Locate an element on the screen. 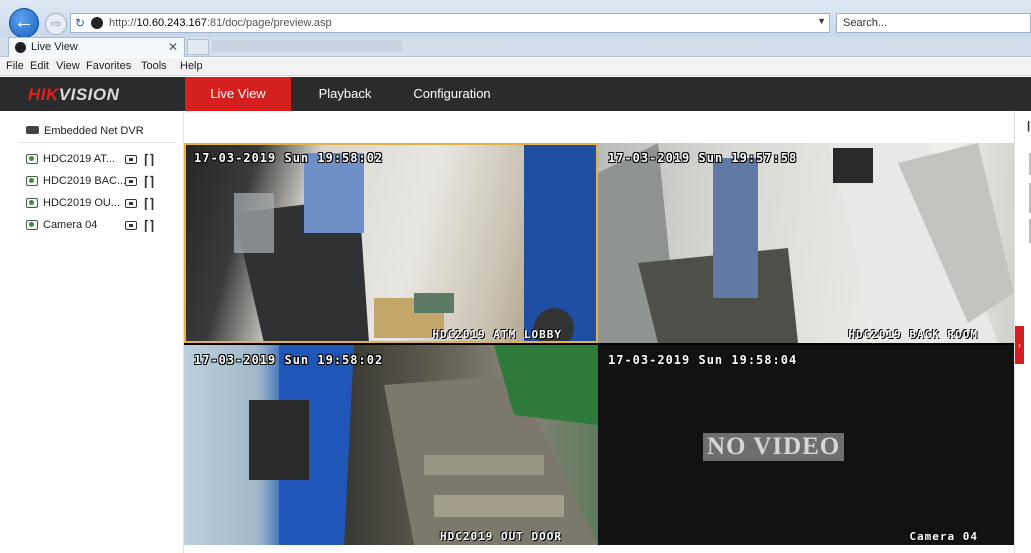 The height and width of the screenshot is (553, 1031). tab-live-view: Live View ✕ is located at coordinates (96, 47).